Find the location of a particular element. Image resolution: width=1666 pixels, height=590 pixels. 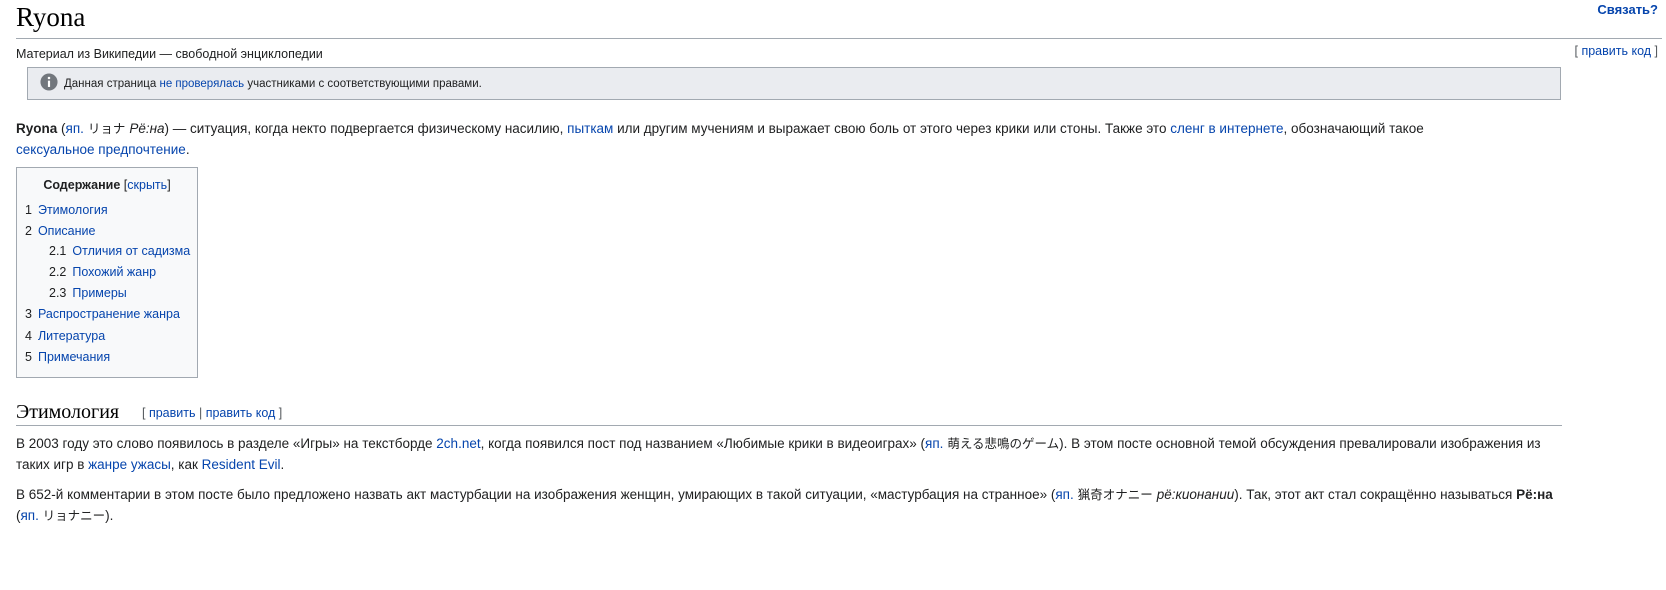

torture-link: пыткам is located at coordinates (590, 128).